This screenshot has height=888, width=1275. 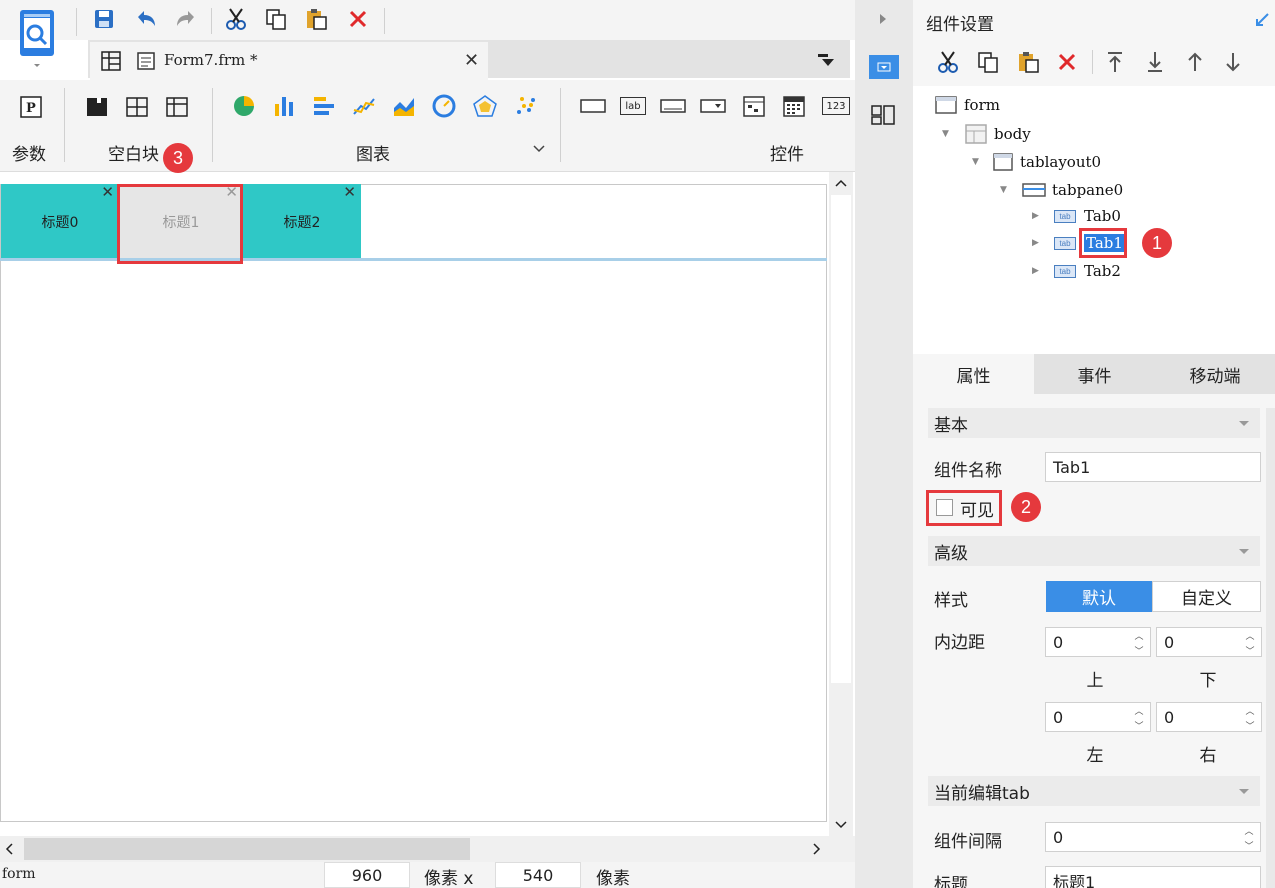 I want to click on dropdown-control-icon, so click(x=713, y=106).